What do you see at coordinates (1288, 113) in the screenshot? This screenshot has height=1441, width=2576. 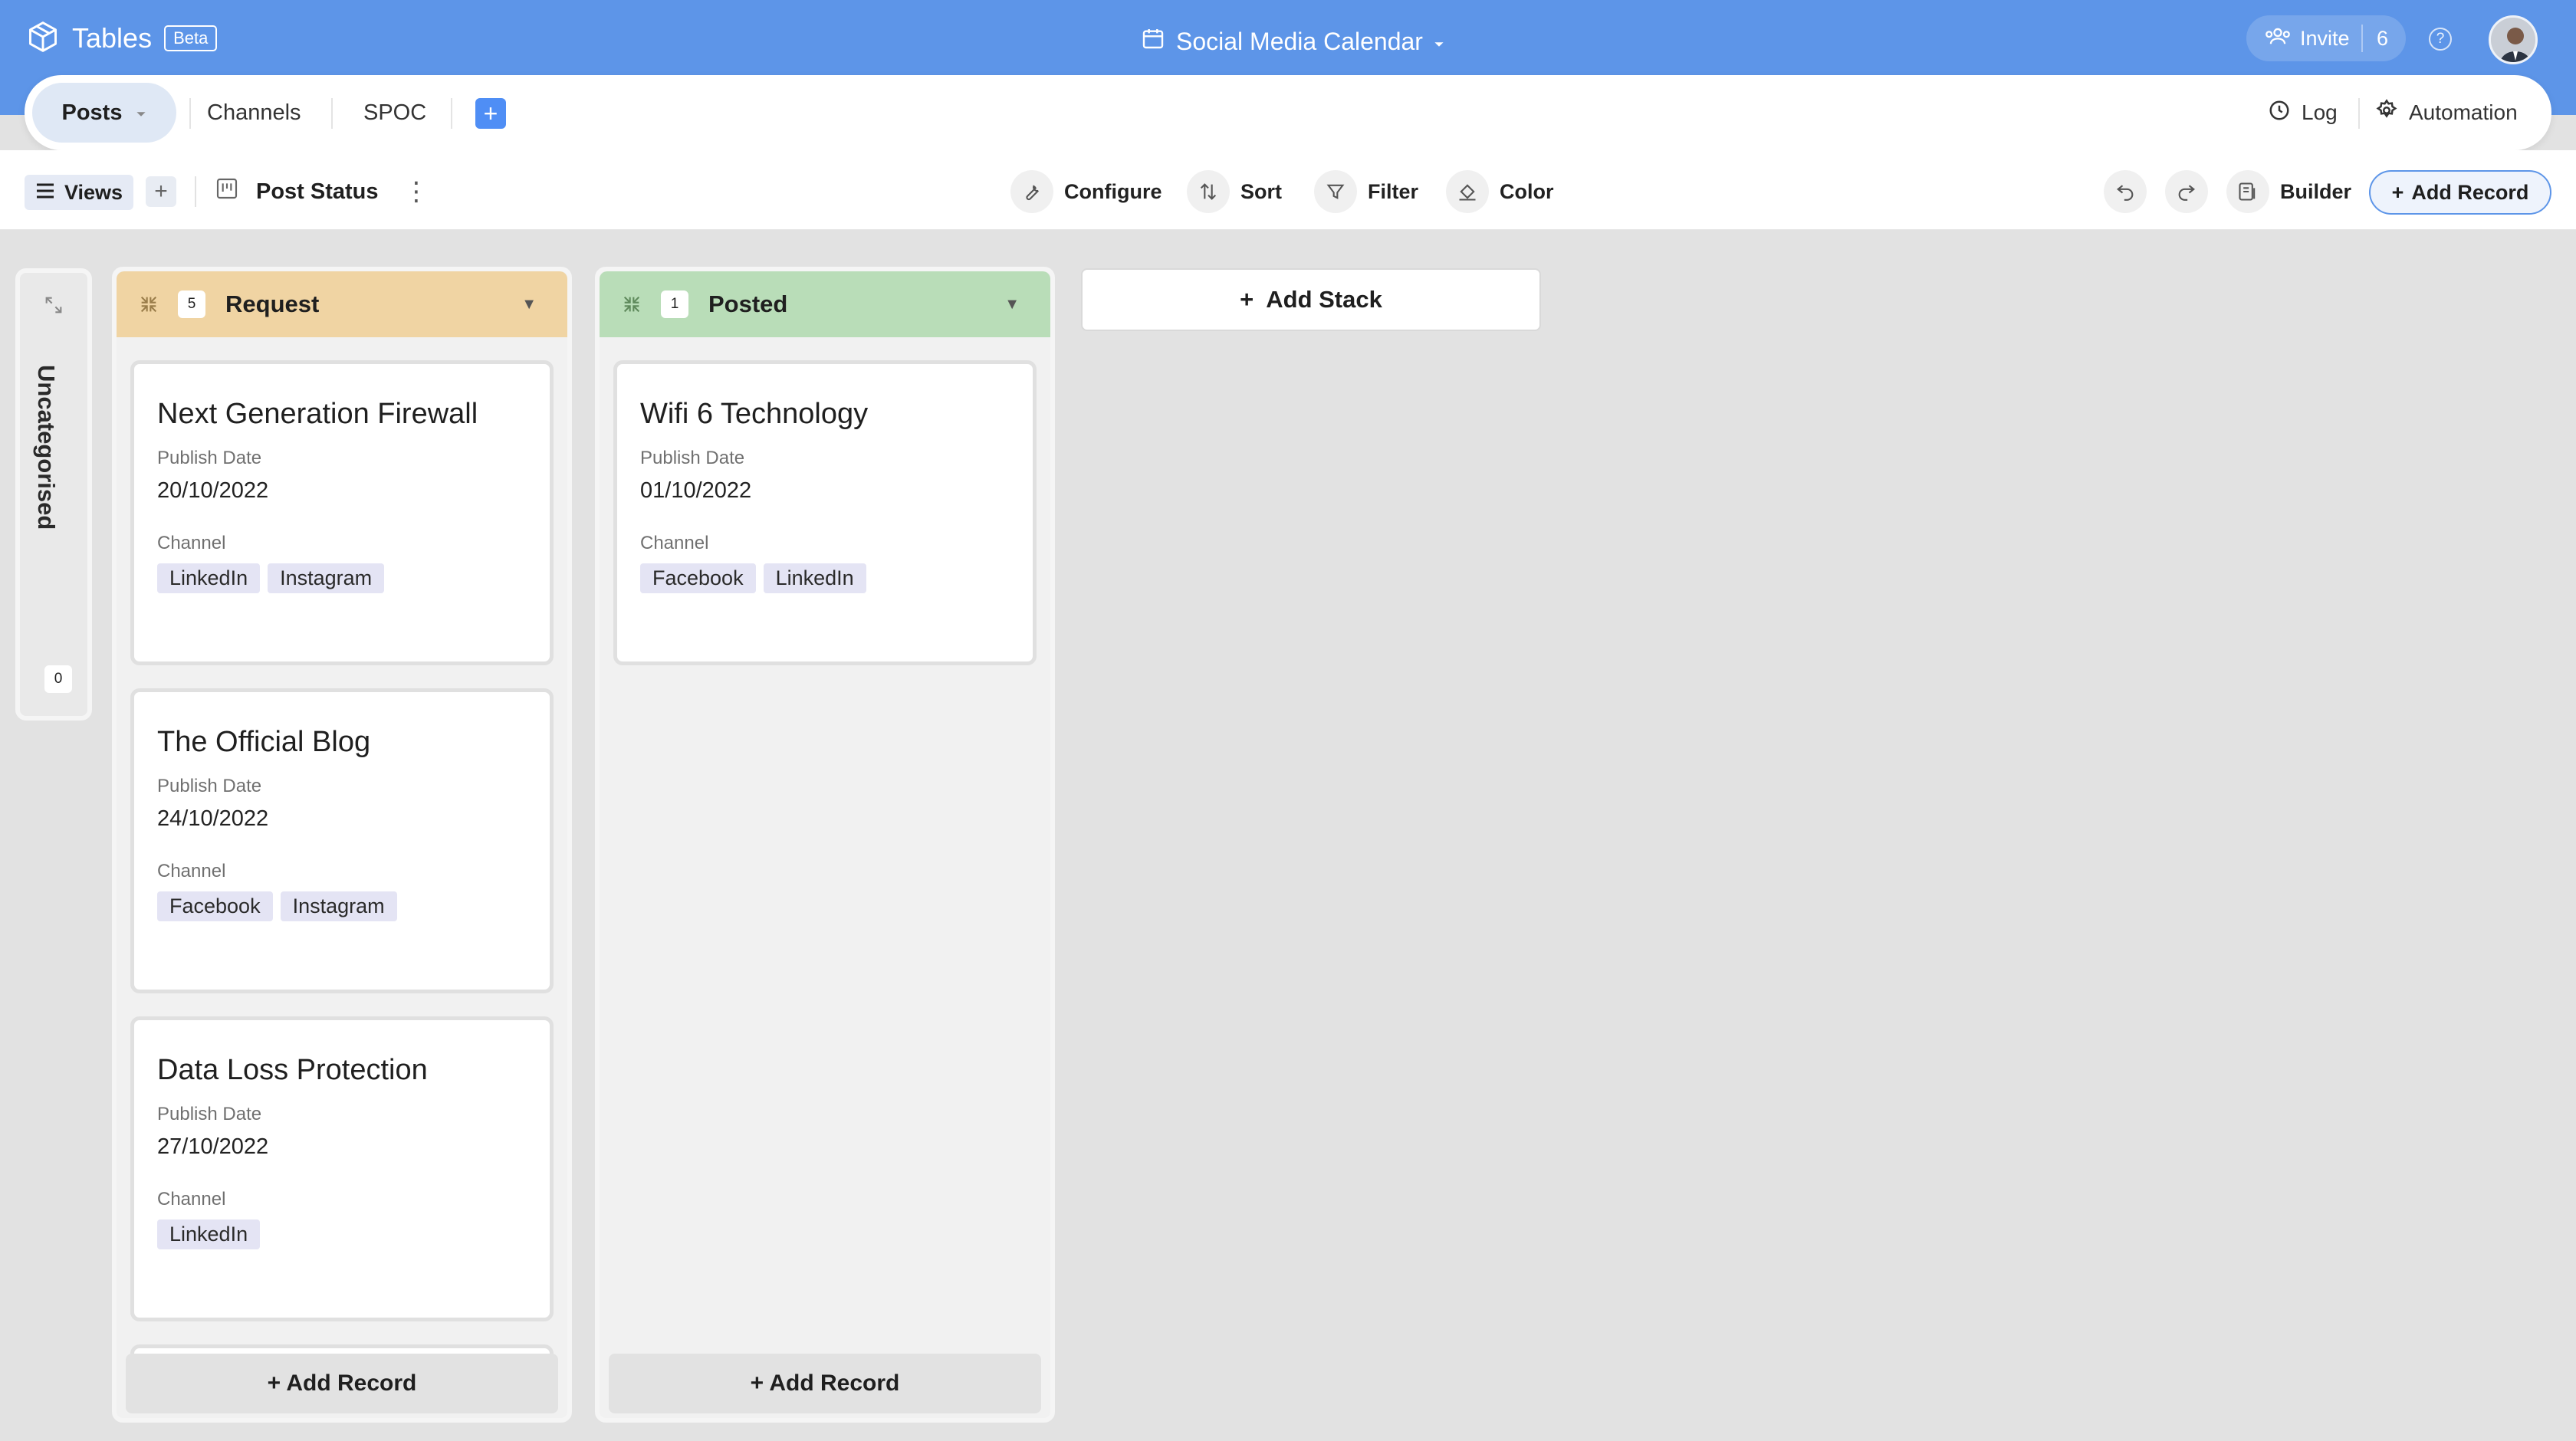 I see `table-tabs: Posts Channels SPOC + Log Automation` at bounding box center [1288, 113].